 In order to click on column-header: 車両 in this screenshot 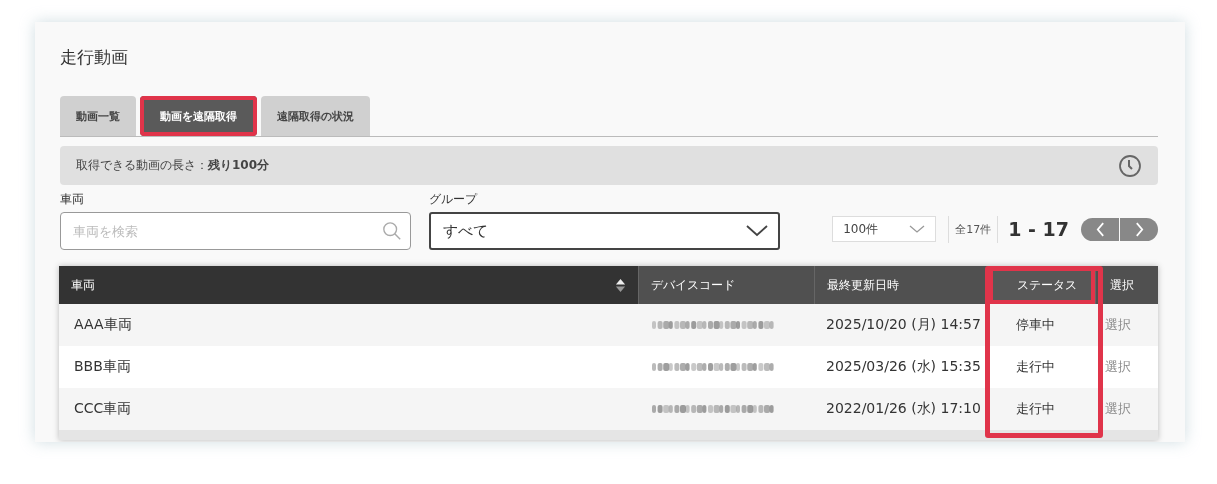, I will do `click(348, 285)`.